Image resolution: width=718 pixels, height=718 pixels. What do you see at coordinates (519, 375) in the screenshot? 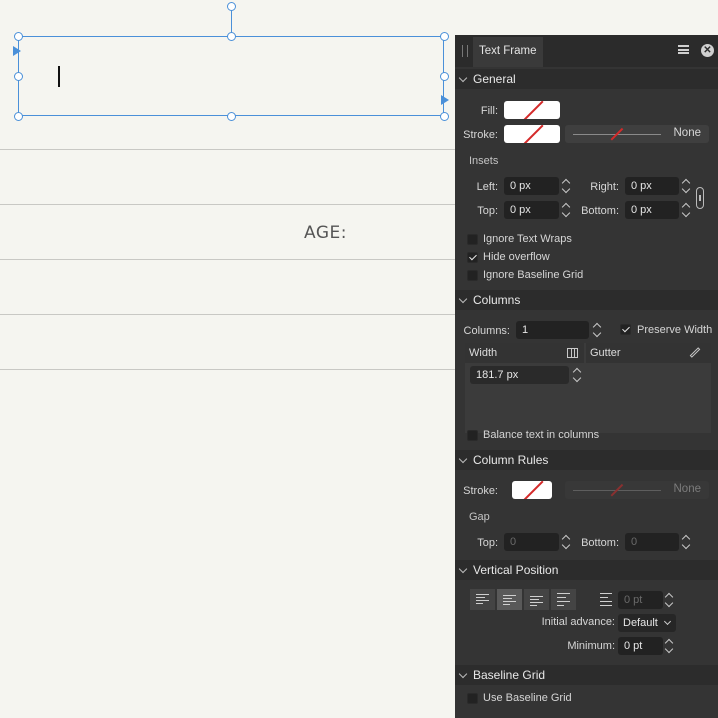
I see `column-width-field: 181.7 px` at bounding box center [519, 375].